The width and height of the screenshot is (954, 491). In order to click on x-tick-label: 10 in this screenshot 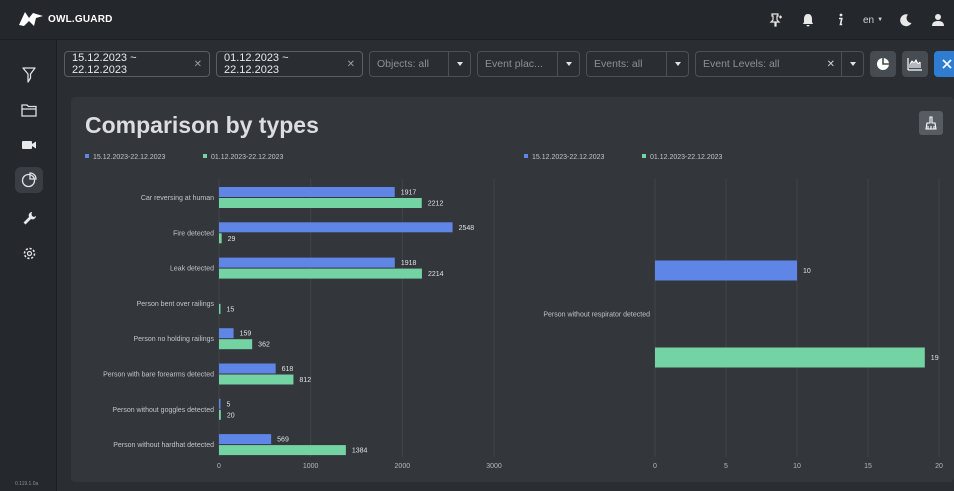, I will do `click(797, 466)`.